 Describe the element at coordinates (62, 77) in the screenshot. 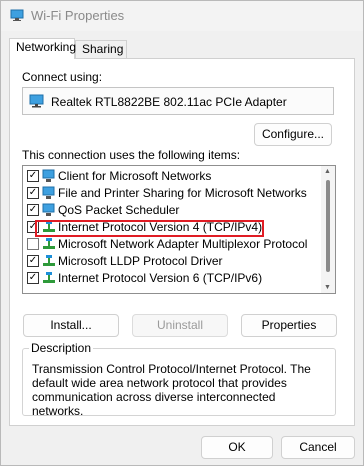

I see `connect-using-label: Connect using:` at that location.